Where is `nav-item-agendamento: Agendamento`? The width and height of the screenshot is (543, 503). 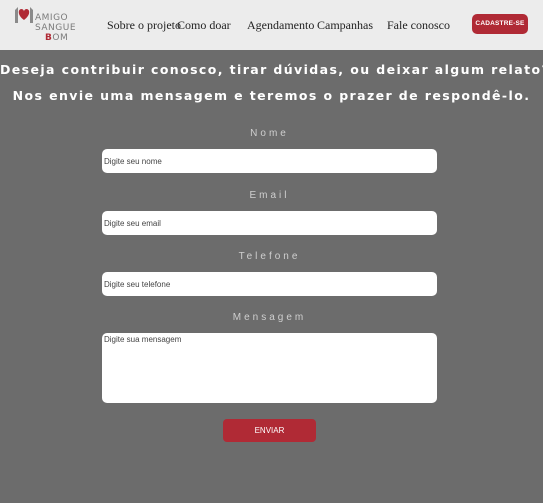 nav-item-agendamento: Agendamento is located at coordinates (280, 25).